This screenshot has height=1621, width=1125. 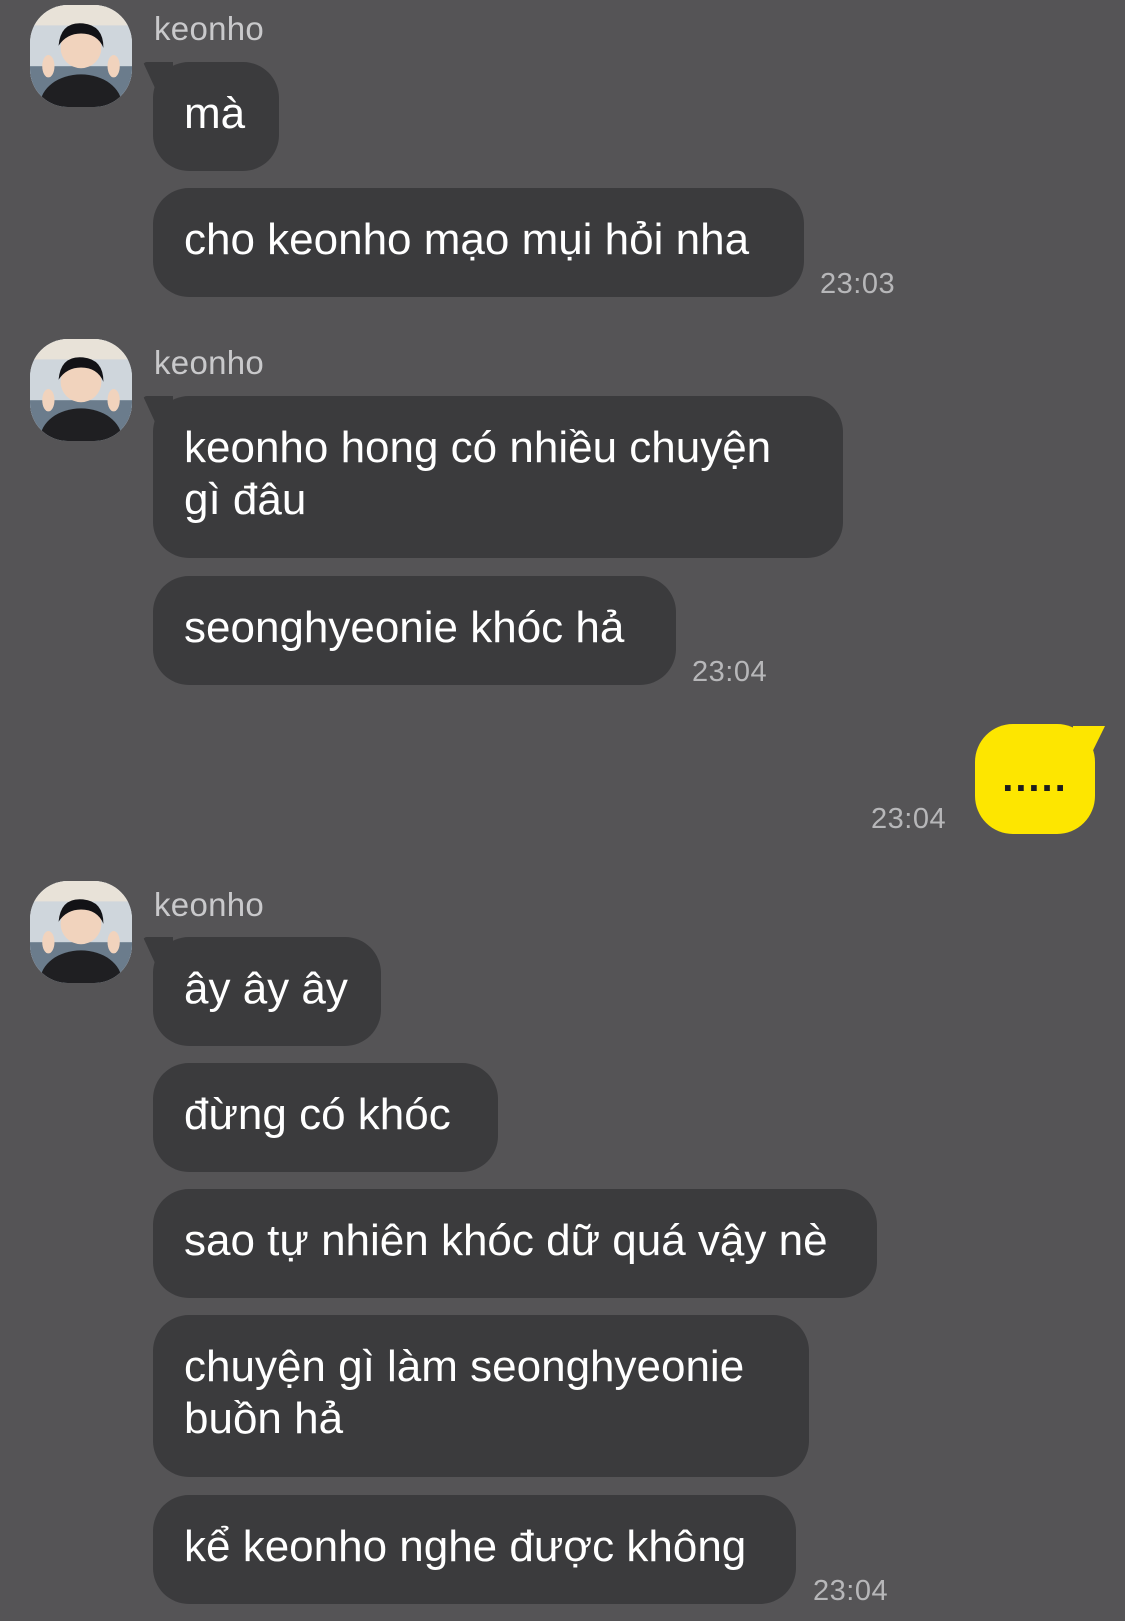 I want to click on message-bubble: đừng có khóc, so click(x=325, y=1117).